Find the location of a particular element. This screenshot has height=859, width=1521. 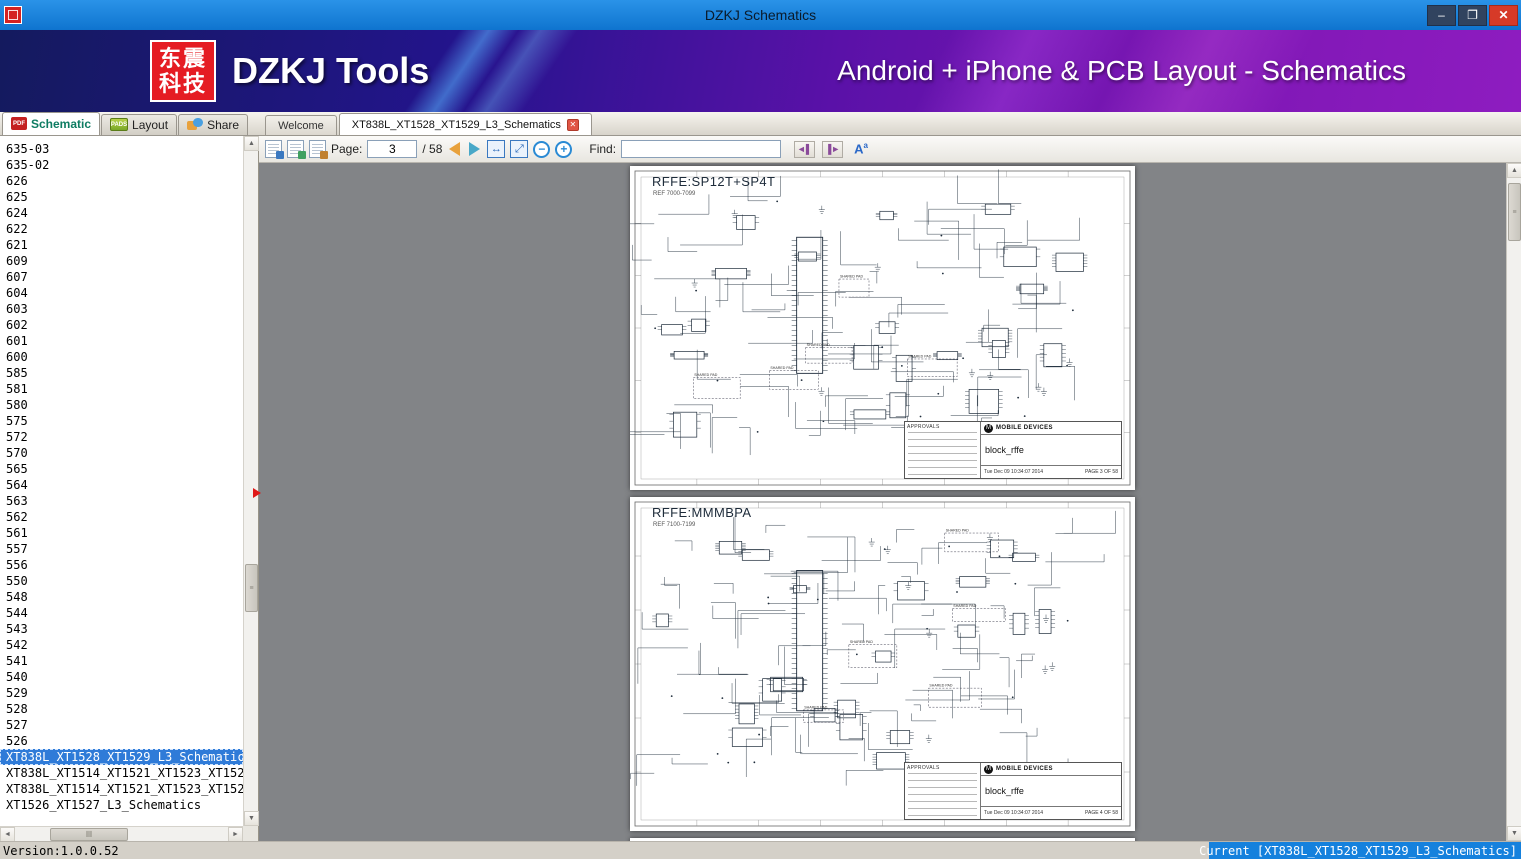

minimize-button: – is located at coordinates (1441, 15).